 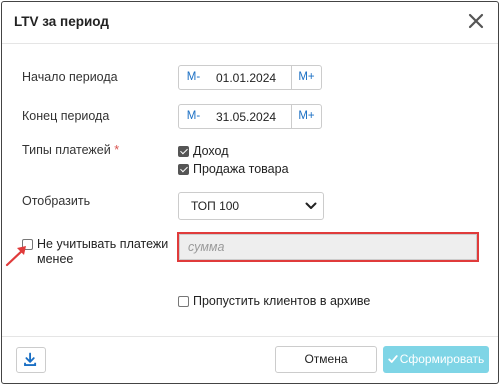 I want to click on ignore-payments-label: Не учитывать платежи менее, so click(x=103, y=251).